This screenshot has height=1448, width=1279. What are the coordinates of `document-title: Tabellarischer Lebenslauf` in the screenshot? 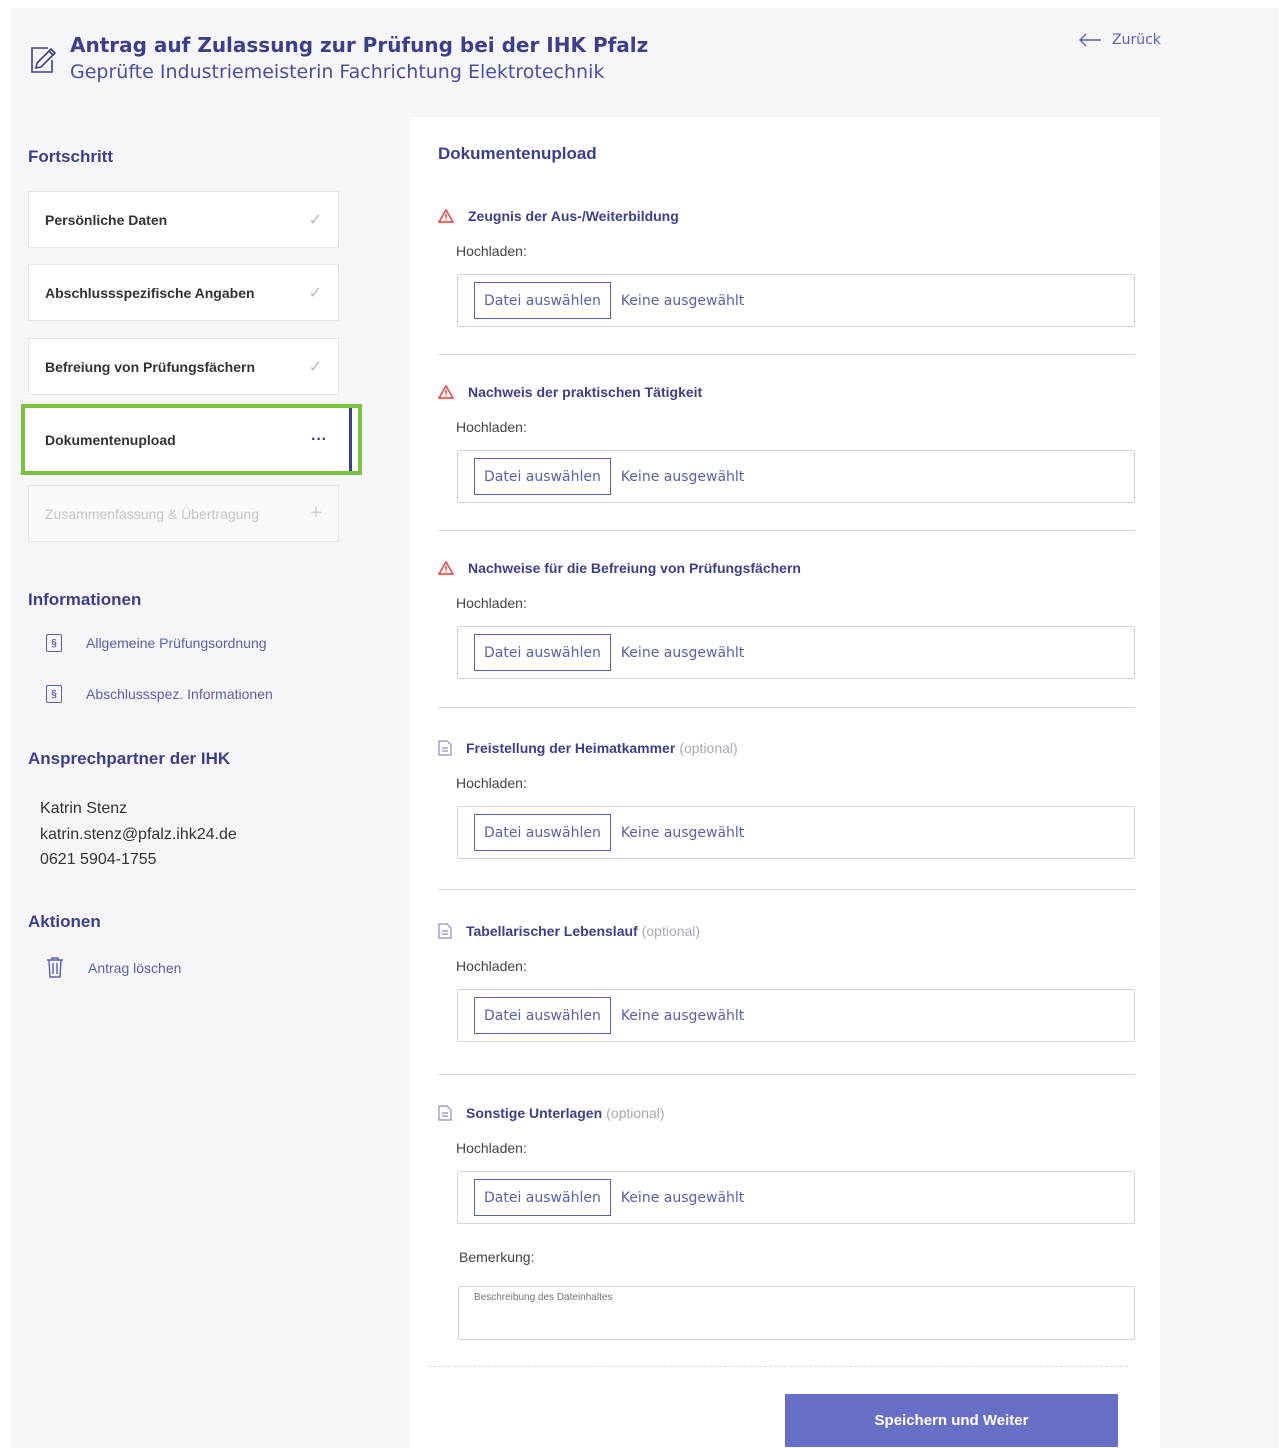 It's located at (552, 931).